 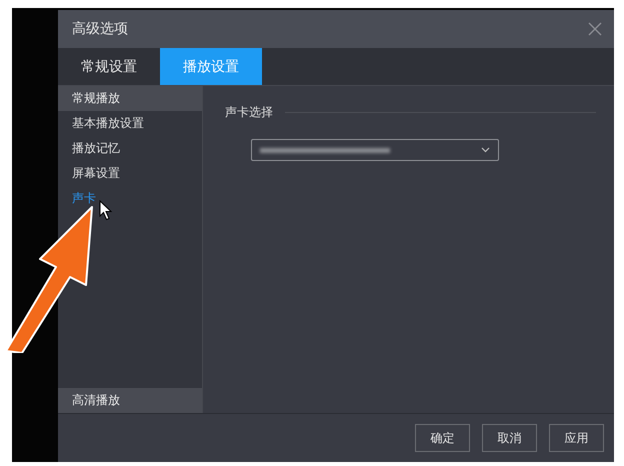 What do you see at coordinates (509, 438) in the screenshot?
I see `dialog-button: 取消` at bounding box center [509, 438].